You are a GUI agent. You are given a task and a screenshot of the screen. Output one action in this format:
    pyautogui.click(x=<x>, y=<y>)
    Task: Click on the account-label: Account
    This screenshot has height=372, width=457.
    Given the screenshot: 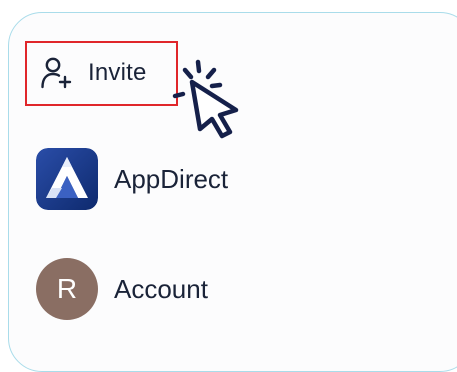 What is the action you would take?
    pyautogui.click(x=161, y=288)
    